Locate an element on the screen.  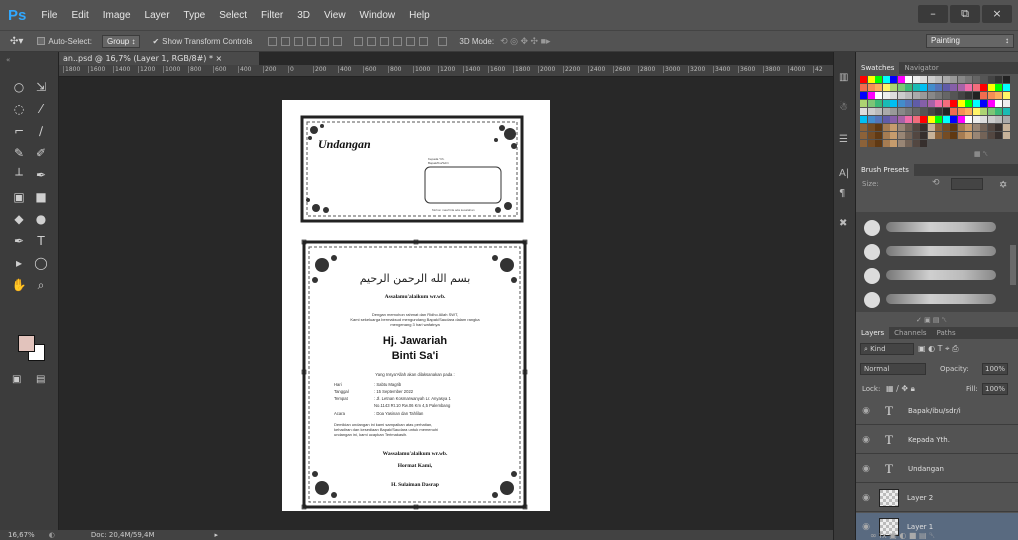
lasso-tool-icon: ○ is located at coordinates (19, 87).